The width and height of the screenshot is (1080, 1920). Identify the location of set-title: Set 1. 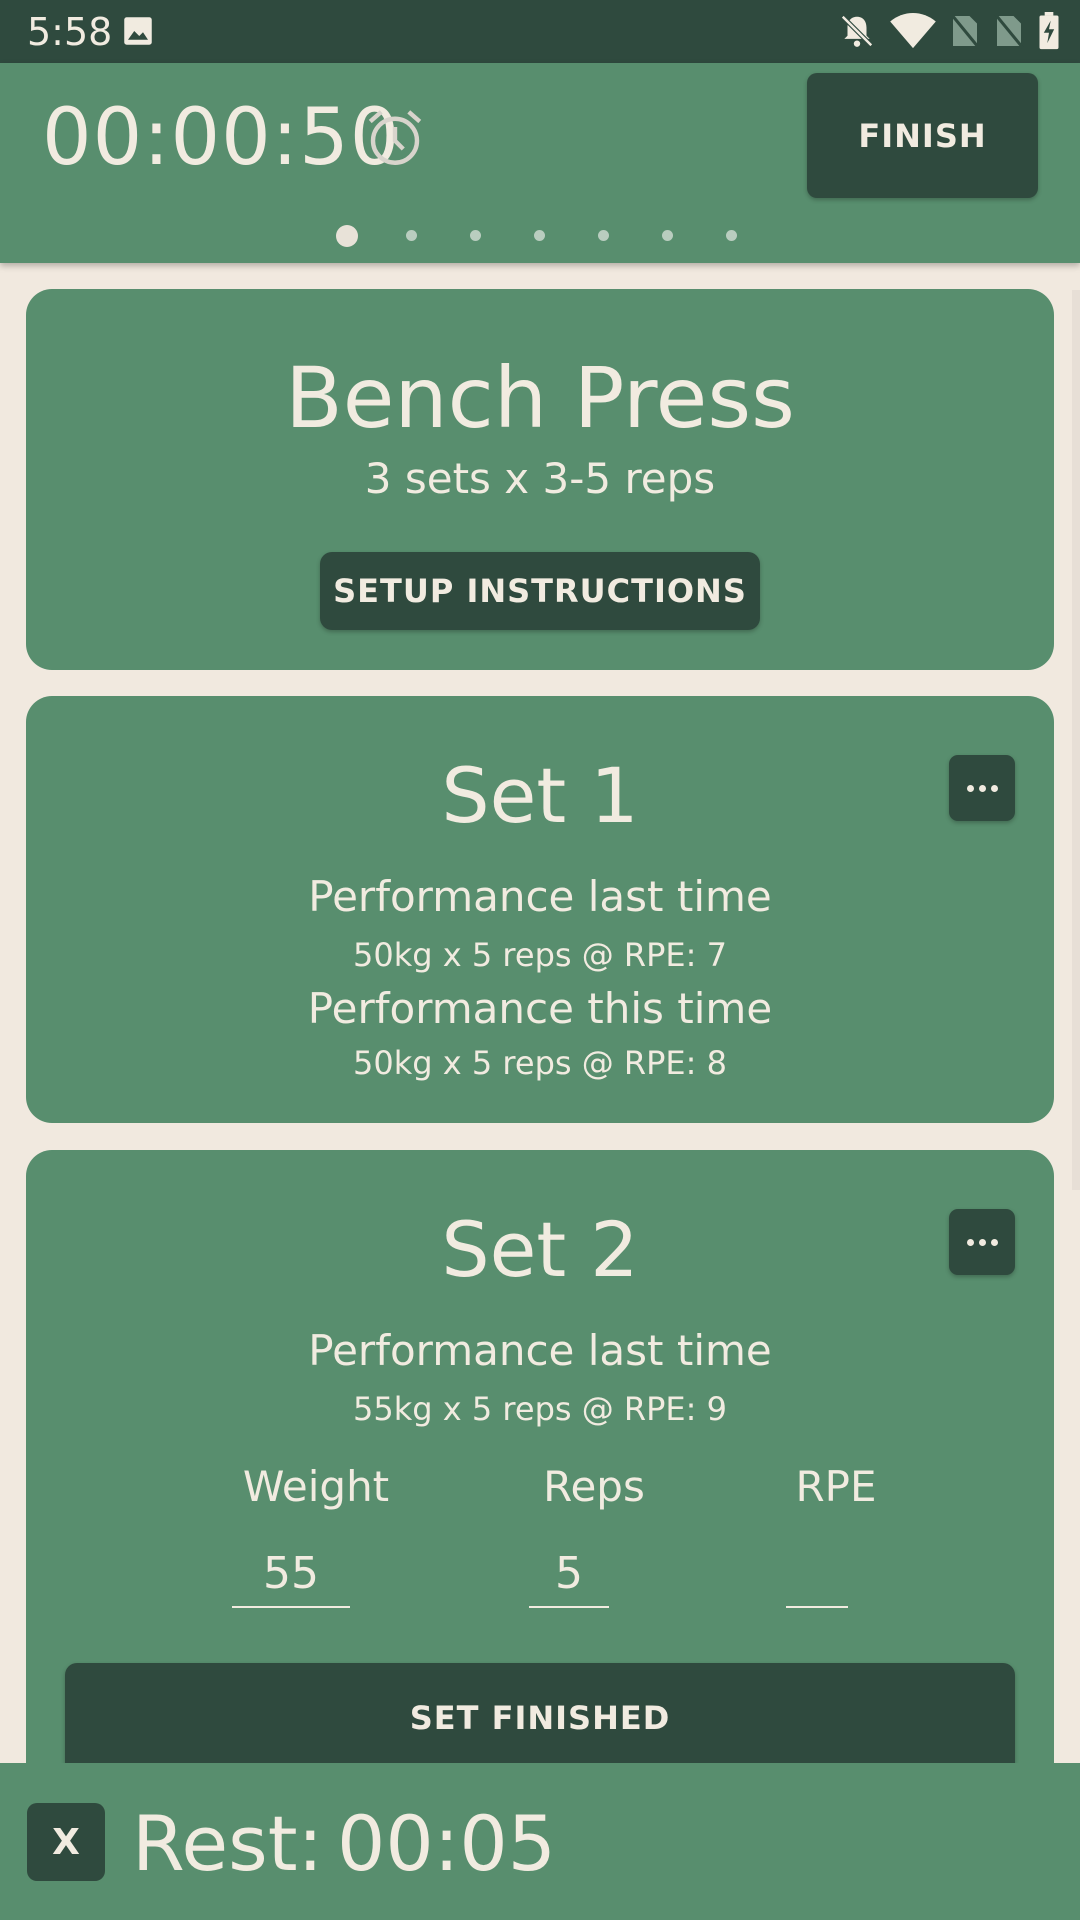
(540, 795).